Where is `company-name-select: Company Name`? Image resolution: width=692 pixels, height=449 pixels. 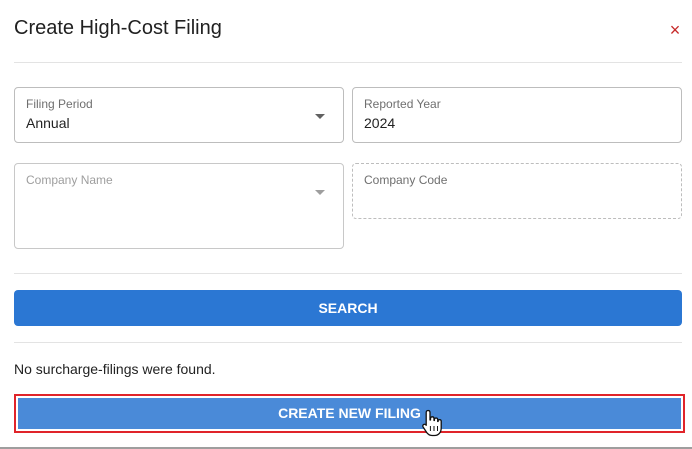
company-name-select: Company Name is located at coordinates (179, 206).